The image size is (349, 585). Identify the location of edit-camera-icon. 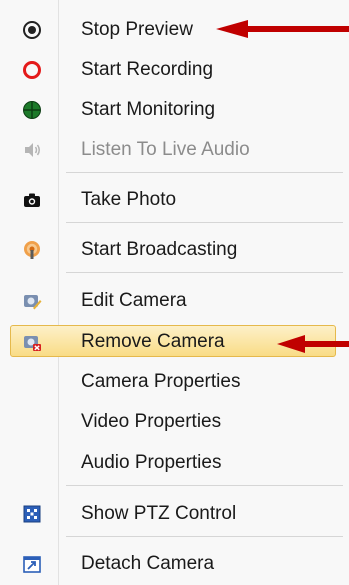
(32, 301).